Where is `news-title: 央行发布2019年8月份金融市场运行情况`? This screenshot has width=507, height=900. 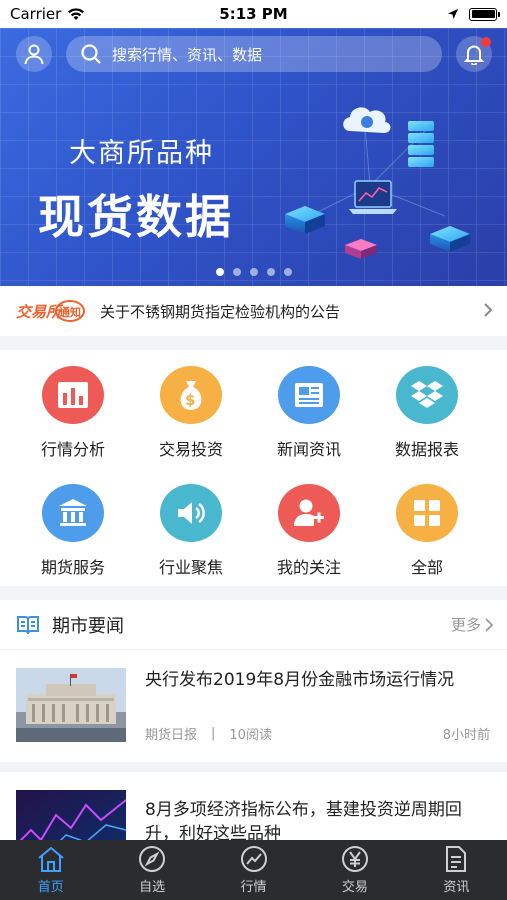
news-title: 央行发布2019年8月份金融市场运行情况 is located at coordinates (300, 680).